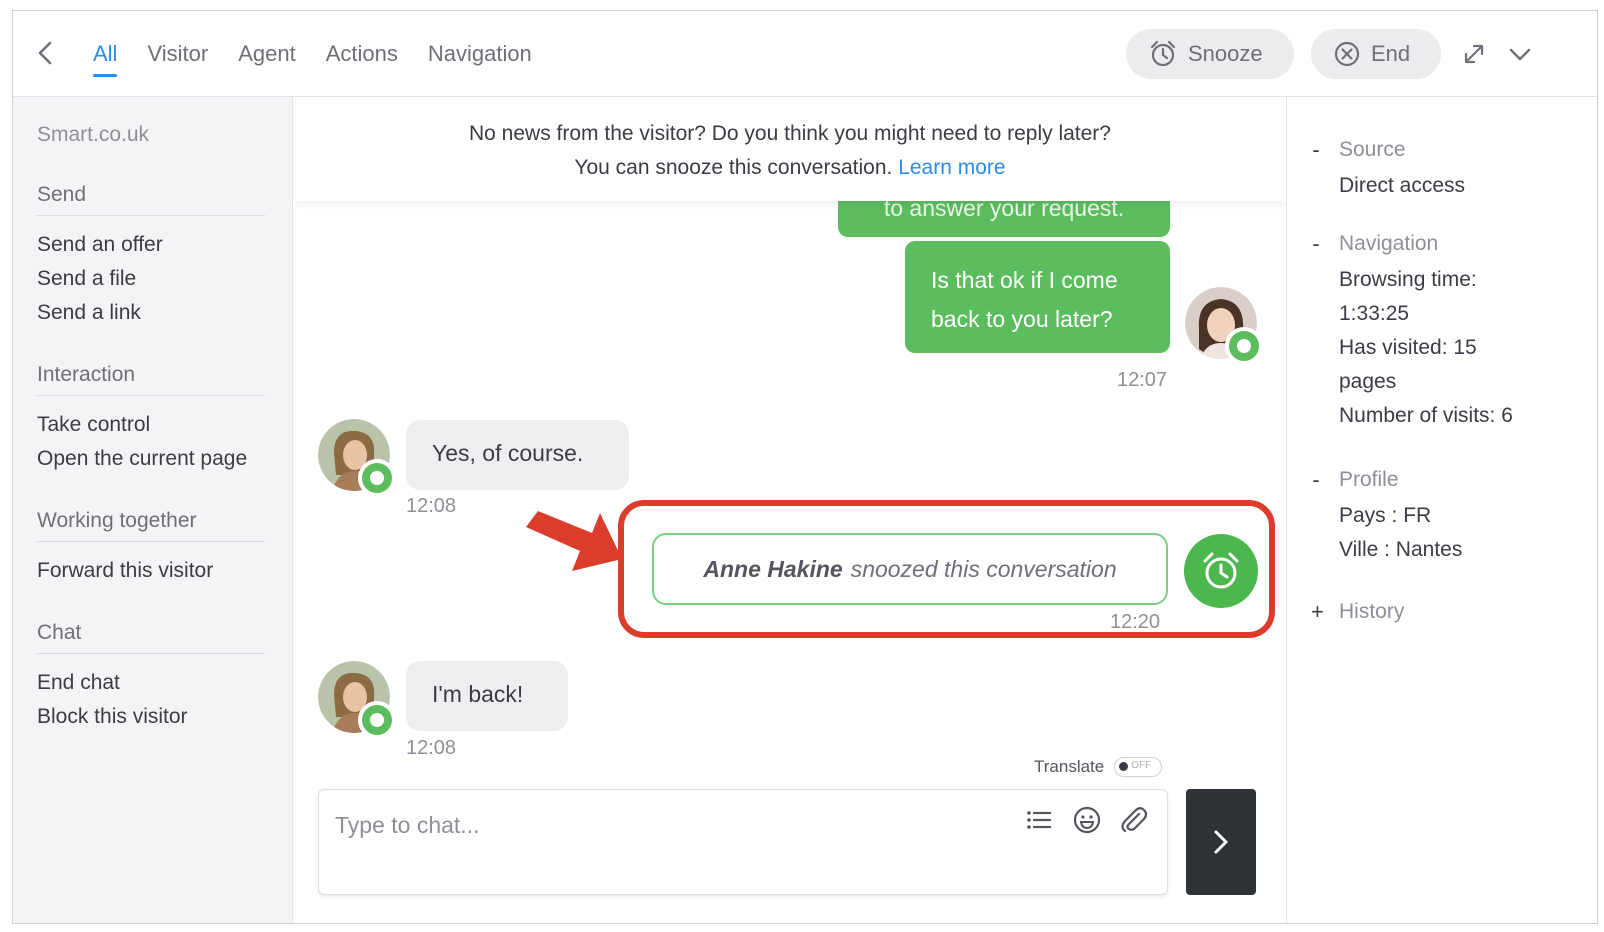 Image resolution: width=1604 pixels, height=932 pixels. What do you see at coordinates (1389, 243) in the screenshot?
I see `navigation-title: Navigation` at bounding box center [1389, 243].